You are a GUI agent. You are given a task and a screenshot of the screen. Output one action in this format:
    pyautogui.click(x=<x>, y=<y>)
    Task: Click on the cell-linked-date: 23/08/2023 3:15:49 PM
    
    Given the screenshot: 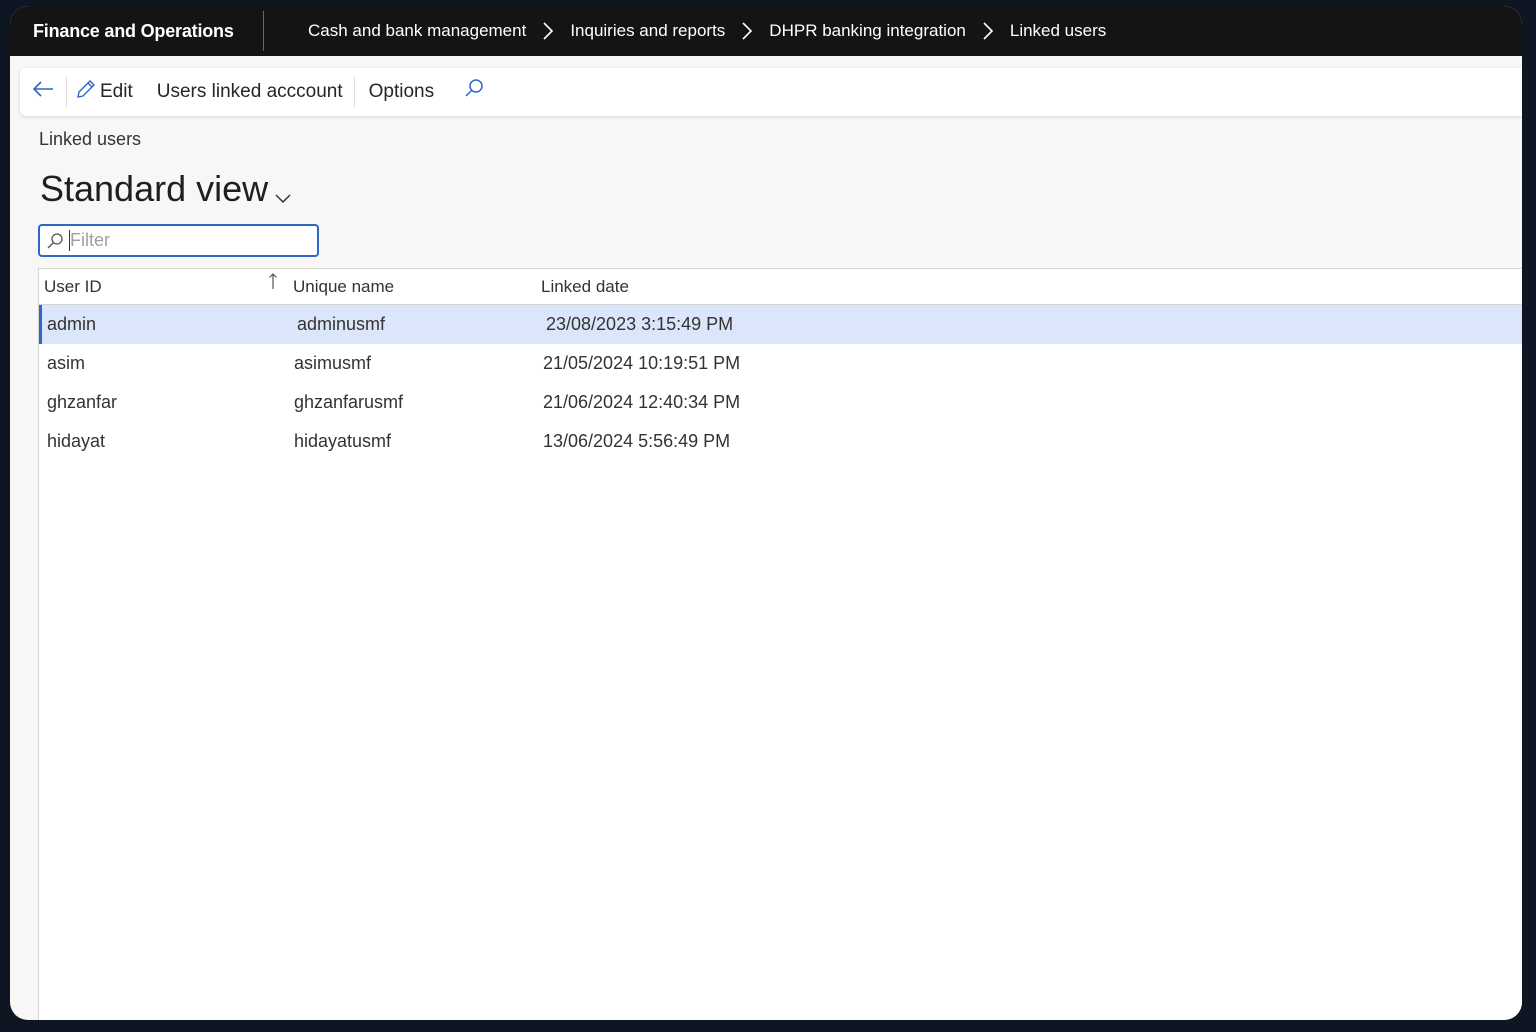 What is the action you would take?
    pyautogui.click(x=1031, y=324)
    